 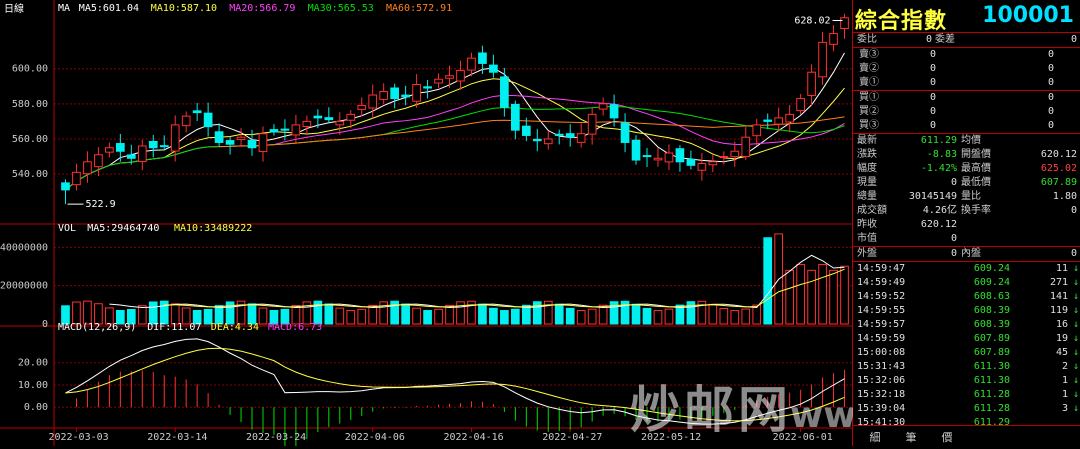 What do you see at coordinates (901, 21) in the screenshot?
I see `index-name: 綜合指數` at bounding box center [901, 21].